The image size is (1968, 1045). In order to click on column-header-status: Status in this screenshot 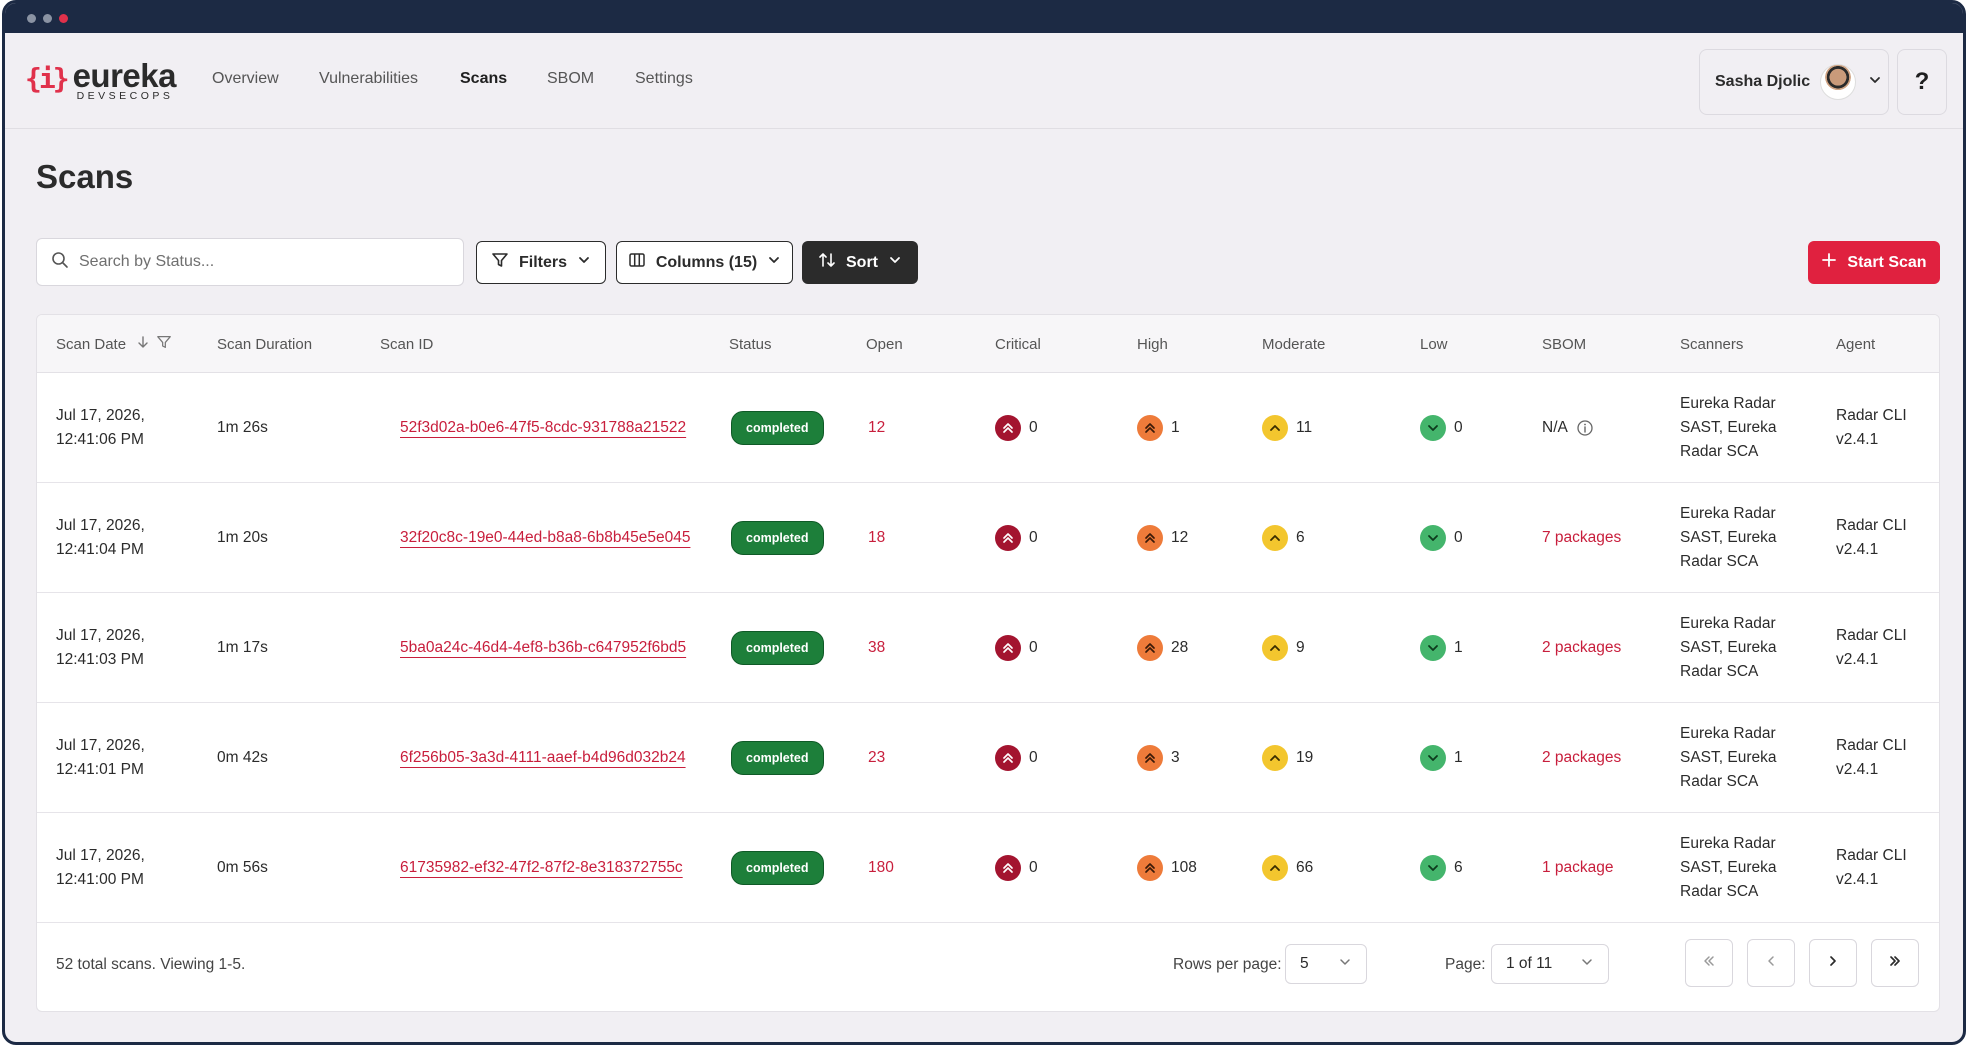, I will do `click(750, 344)`.